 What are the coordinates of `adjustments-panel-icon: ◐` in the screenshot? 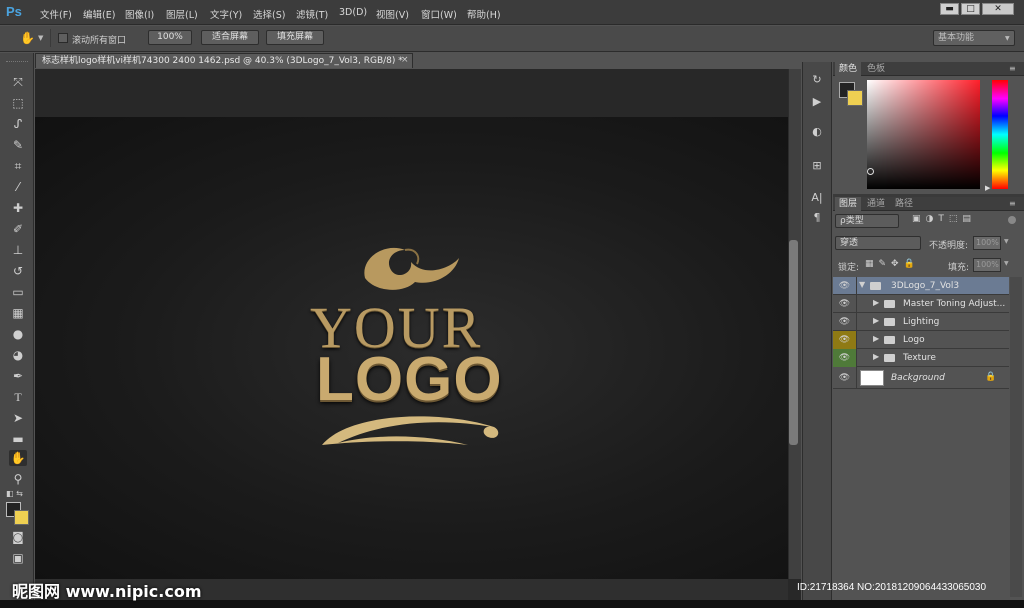 It's located at (817, 132).